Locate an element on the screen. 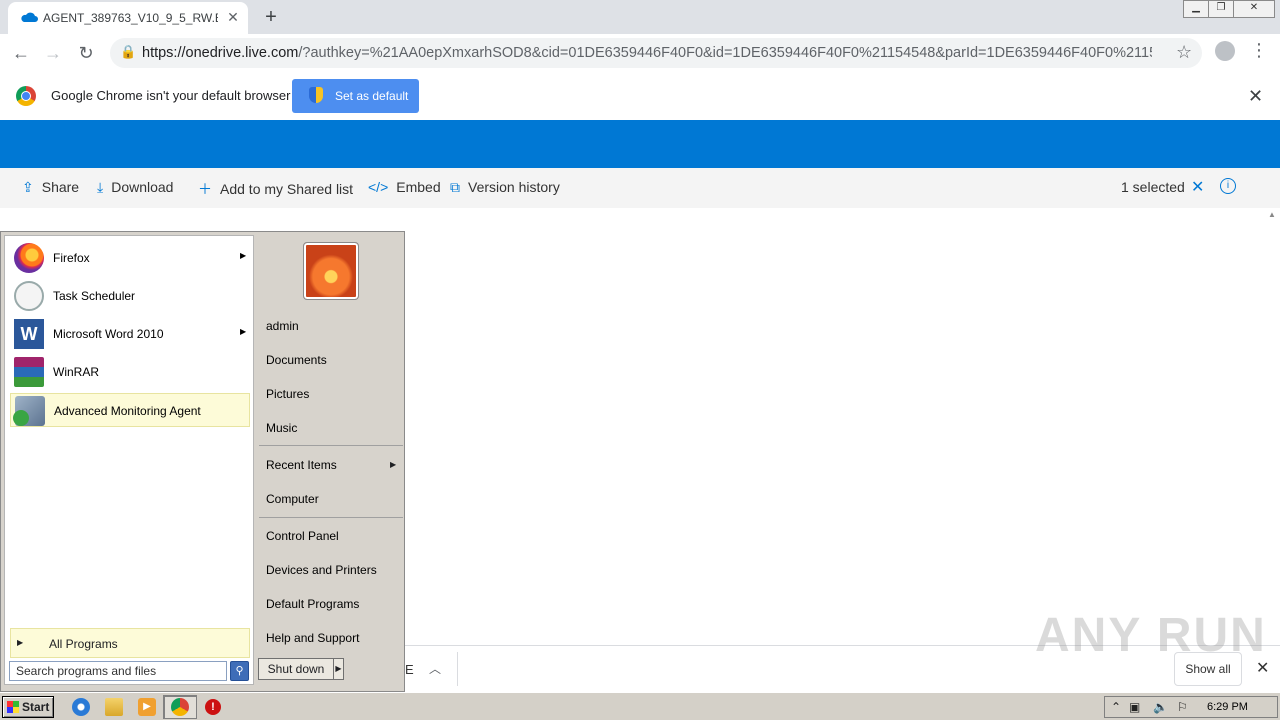  minimize-button: ▁ is located at coordinates (1196, 9).